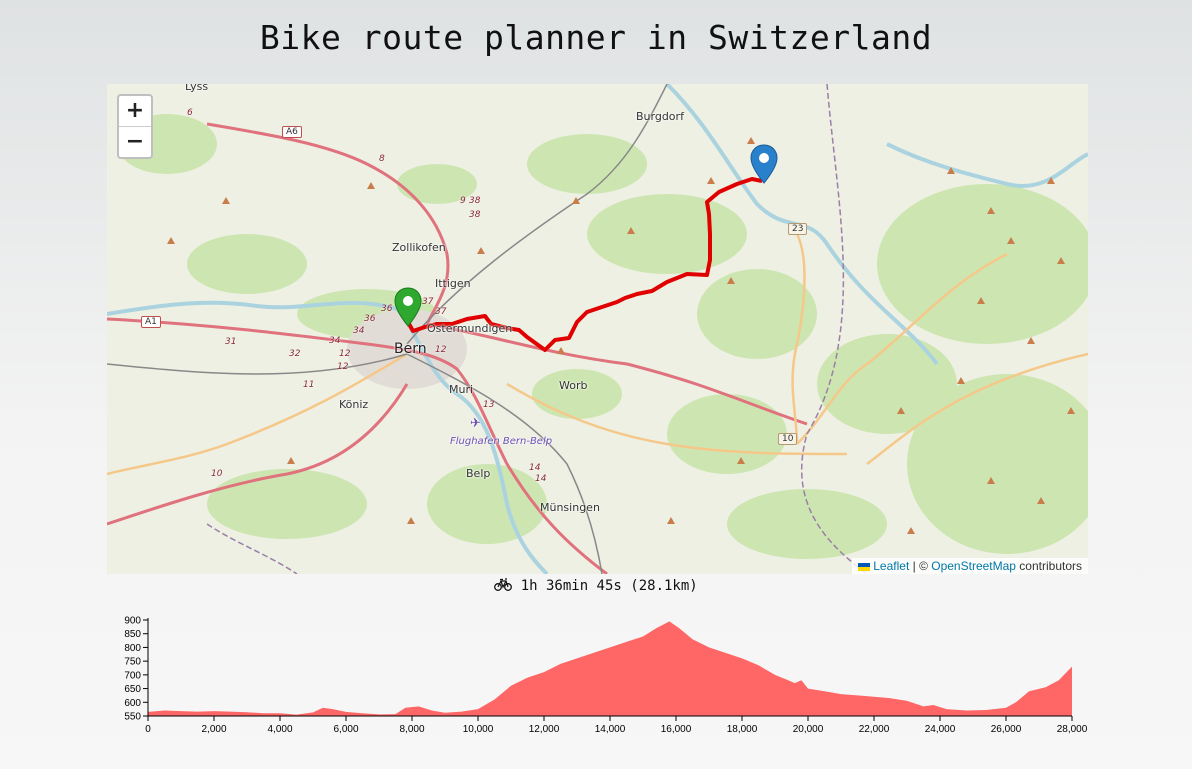 This screenshot has width=1192, height=769. I want to click on road-number-34a: 34, so click(335, 341).